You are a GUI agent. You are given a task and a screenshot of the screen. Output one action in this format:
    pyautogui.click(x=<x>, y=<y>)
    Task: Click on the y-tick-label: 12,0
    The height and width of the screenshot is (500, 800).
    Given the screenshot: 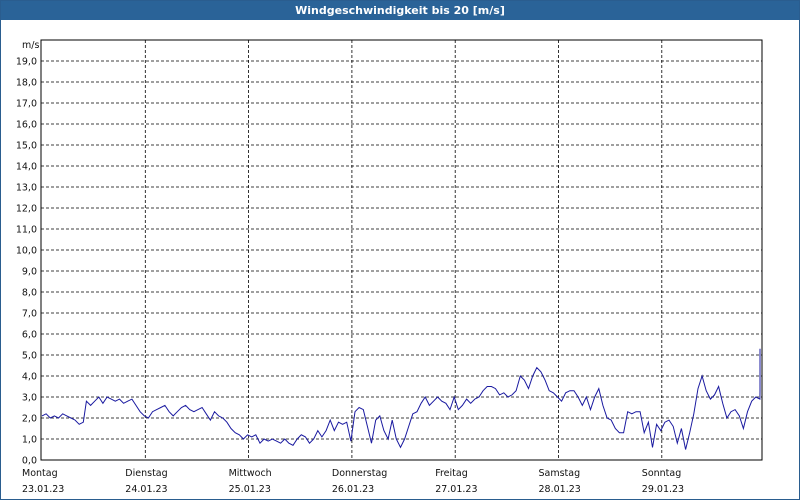 What is the action you would take?
    pyautogui.click(x=26, y=209)
    